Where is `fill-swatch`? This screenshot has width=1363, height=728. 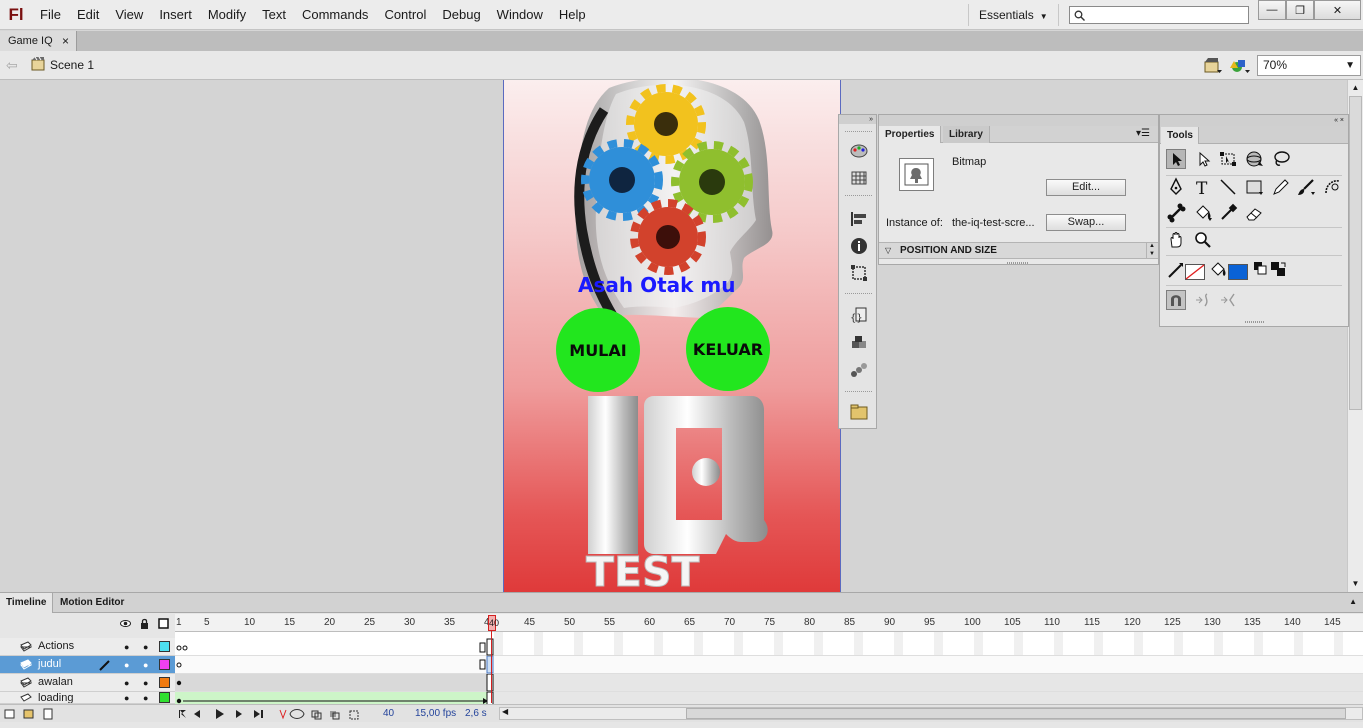
fill-swatch is located at coordinates (1238, 272).